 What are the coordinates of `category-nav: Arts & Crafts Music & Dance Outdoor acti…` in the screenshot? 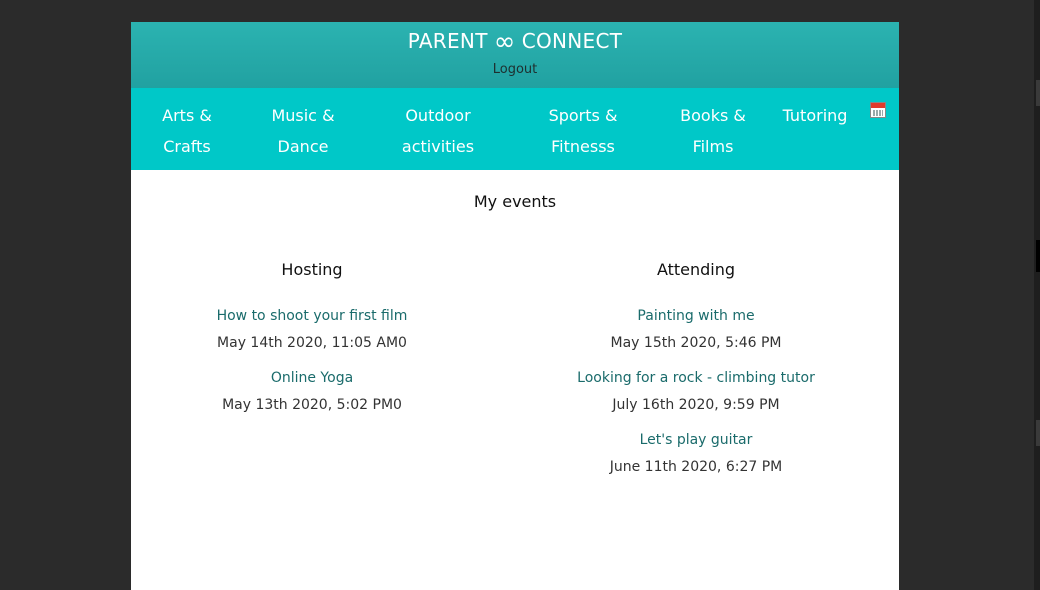 It's located at (515, 129).